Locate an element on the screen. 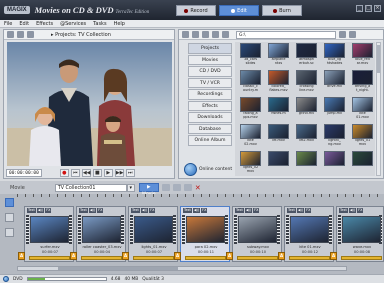  category-tv-vcr: TV / VCR is located at coordinates (210, 82).